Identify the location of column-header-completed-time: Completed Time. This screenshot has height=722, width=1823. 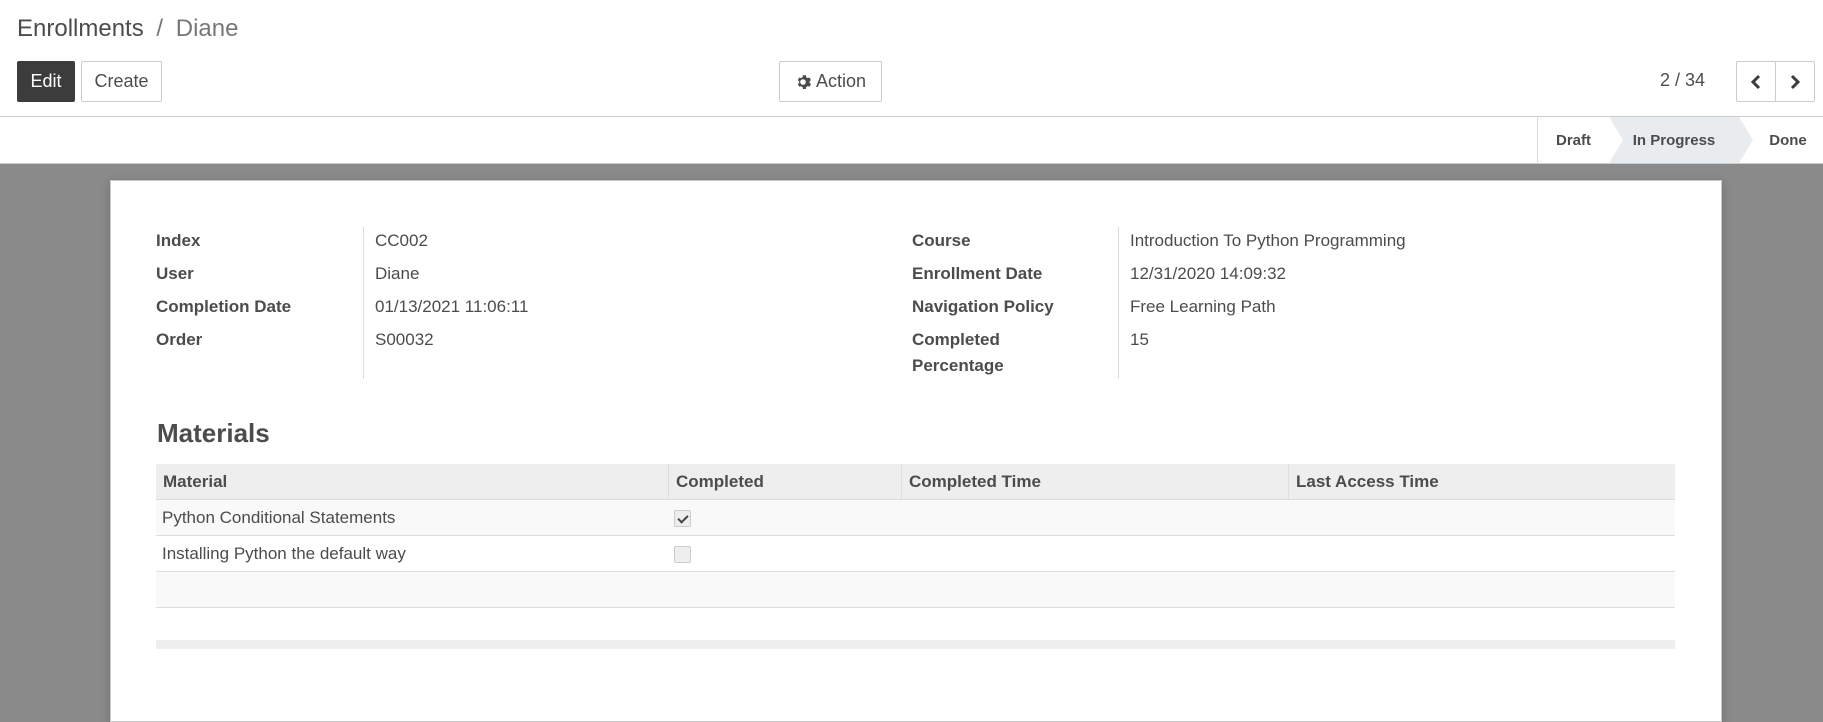
(1095, 482).